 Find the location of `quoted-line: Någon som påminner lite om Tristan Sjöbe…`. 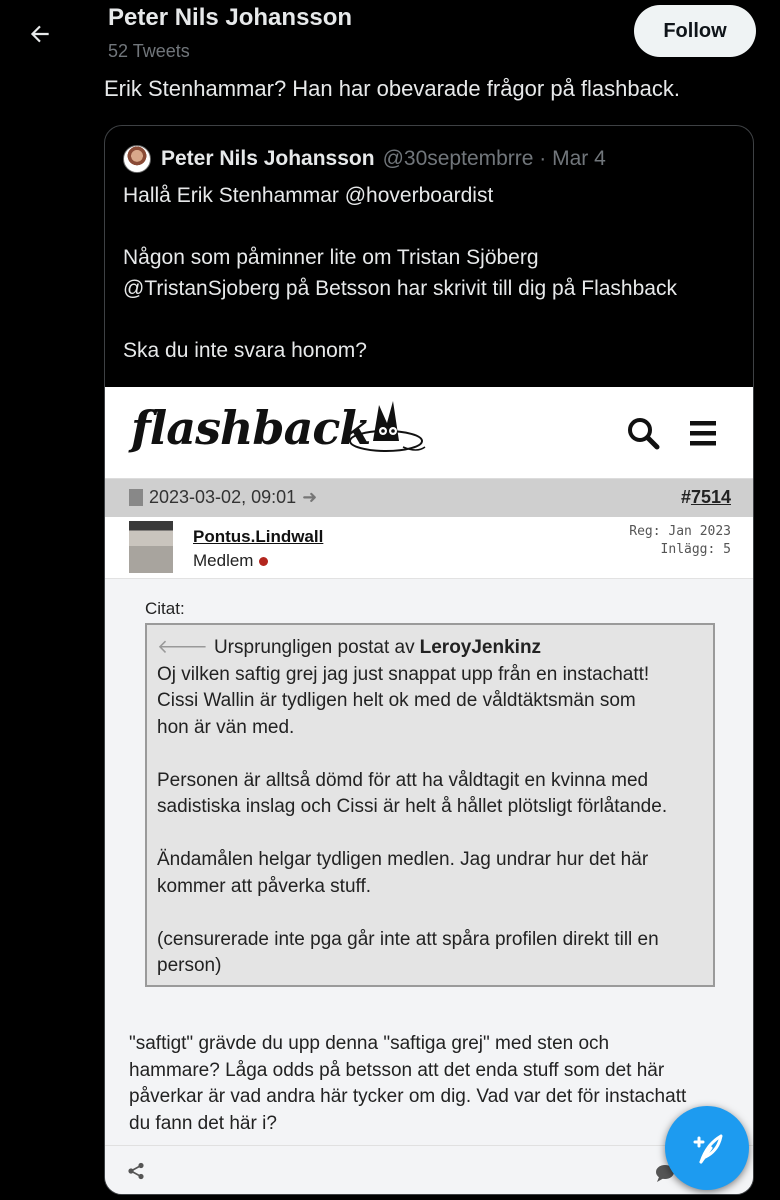

quoted-line: Någon som påminner lite om Tristan Sjöbe… is located at coordinates (331, 257).